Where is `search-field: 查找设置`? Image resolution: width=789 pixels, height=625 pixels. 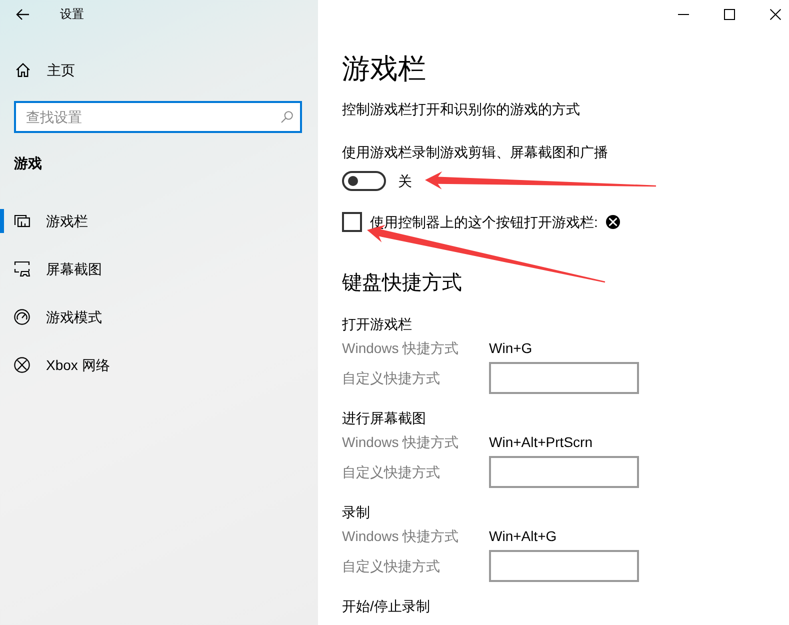
search-field: 查找设置 is located at coordinates (158, 117).